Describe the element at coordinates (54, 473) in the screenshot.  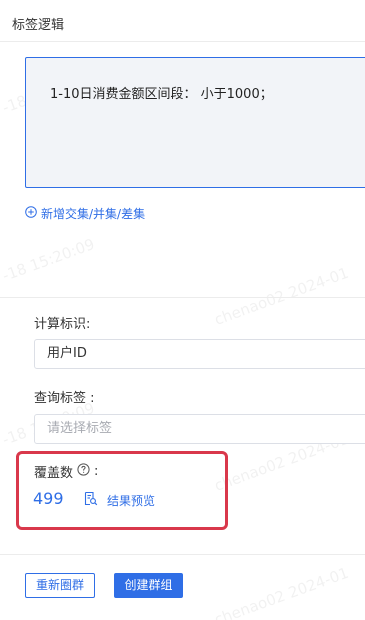
I see `coverage-label-text: 覆盖数` at that location.